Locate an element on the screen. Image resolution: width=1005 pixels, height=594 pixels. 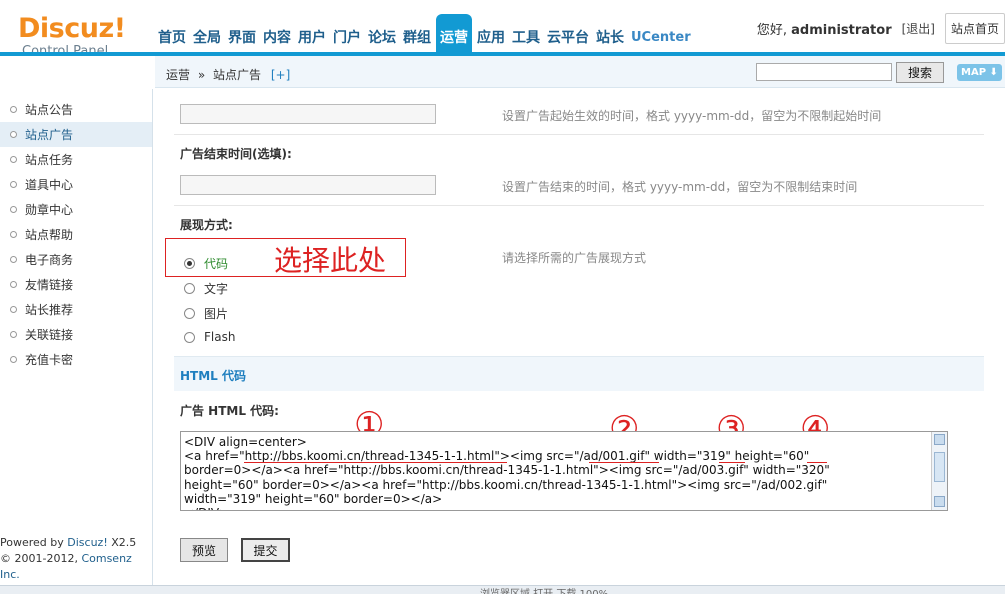
nav-ucenter: UCenter is located at coordinates (661, 34).